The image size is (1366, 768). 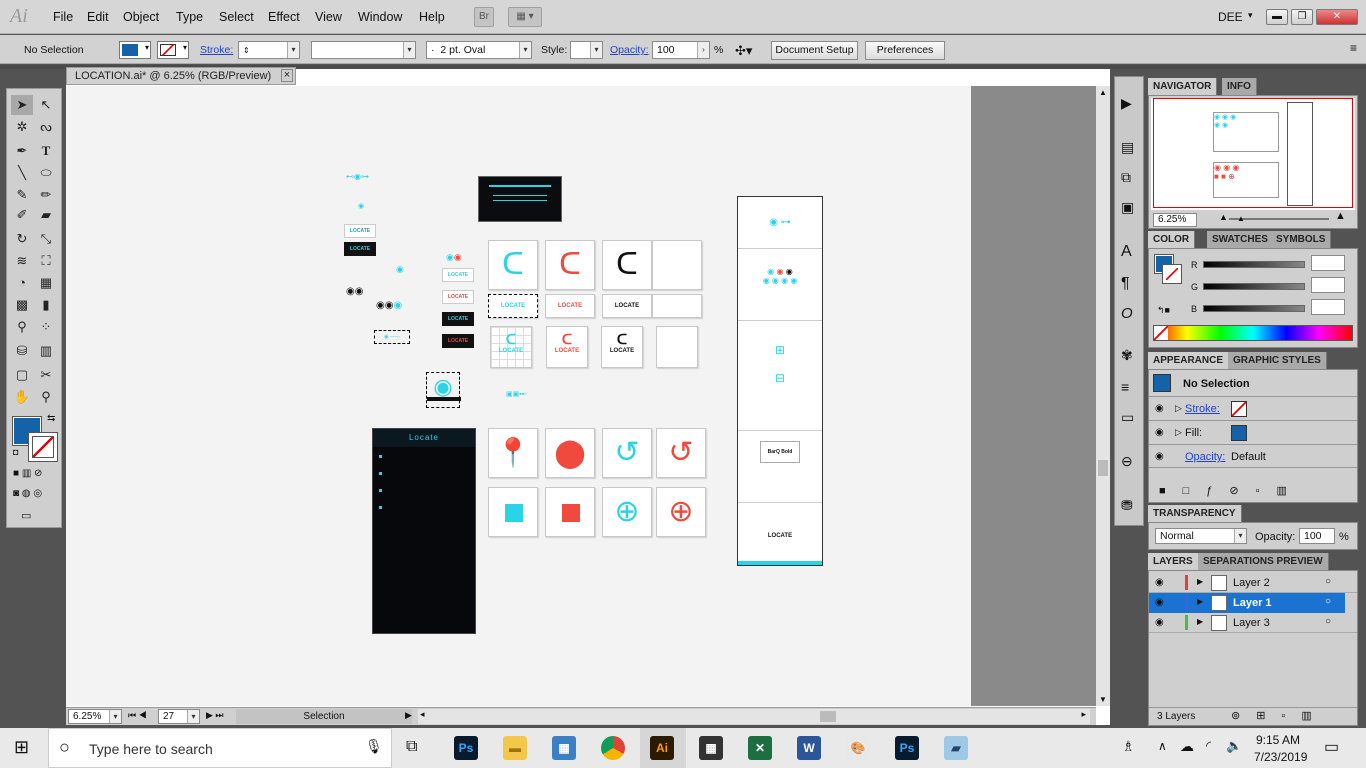 I want to click on links-icon: ▤, so click(x=1127, y=147).